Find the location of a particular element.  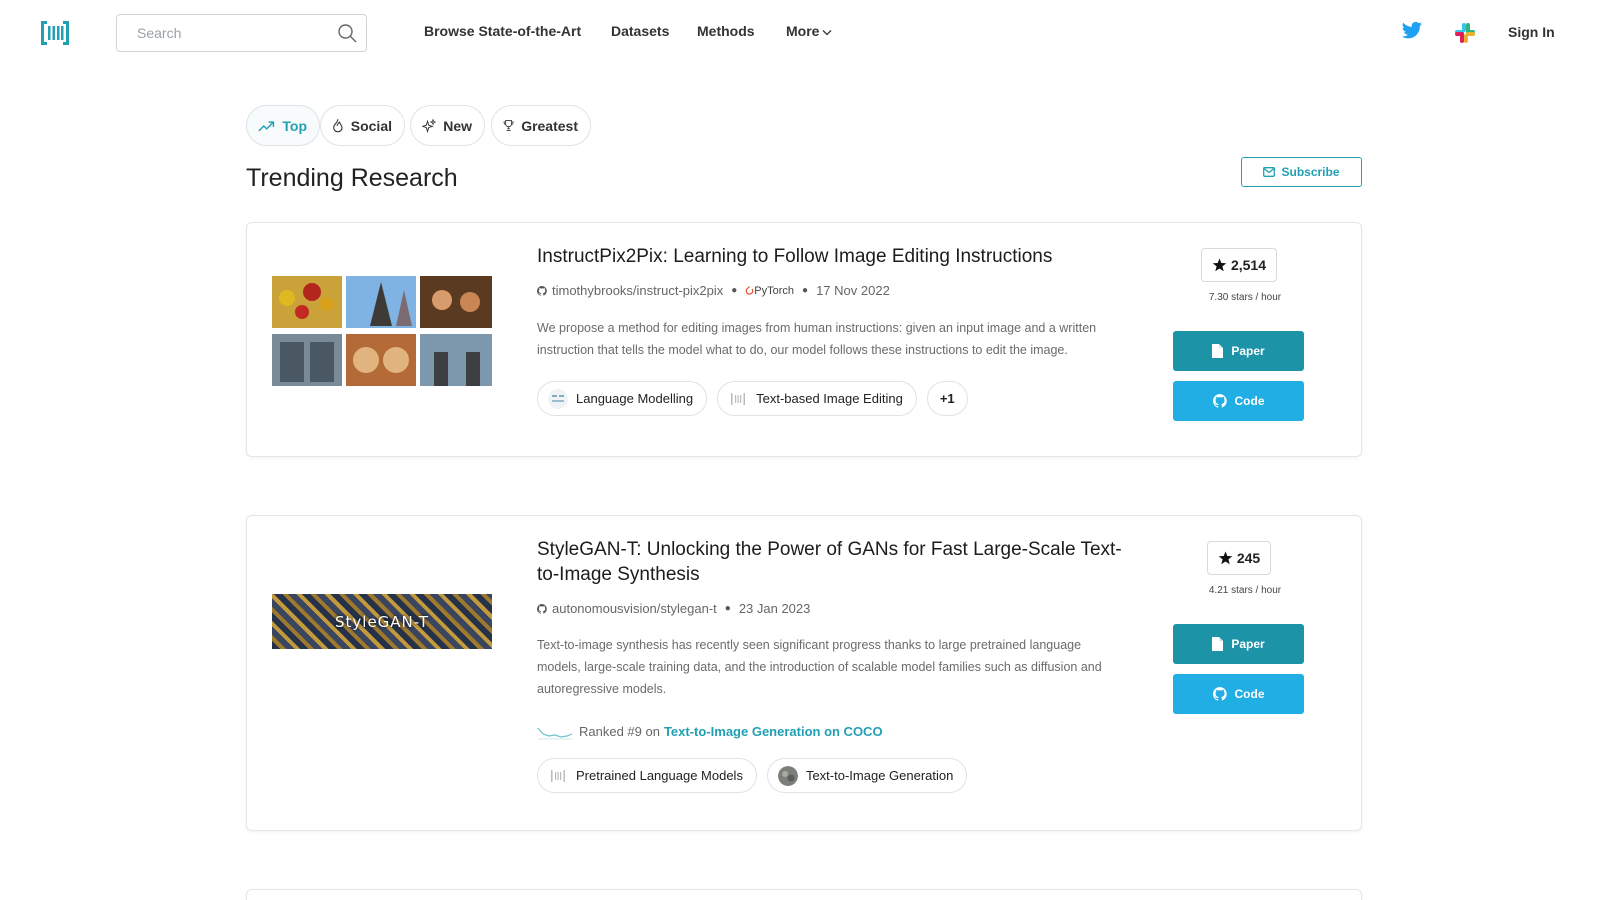

search-box is located at coordinates (241, 33).